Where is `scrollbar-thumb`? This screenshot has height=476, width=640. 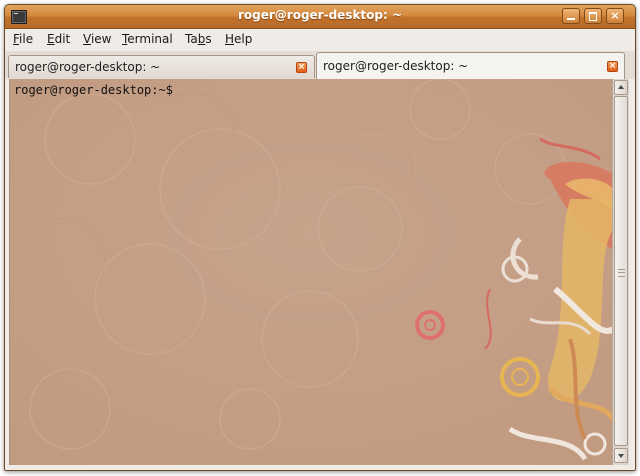
scrollbar-thumb is located at coordinates (621, 271).